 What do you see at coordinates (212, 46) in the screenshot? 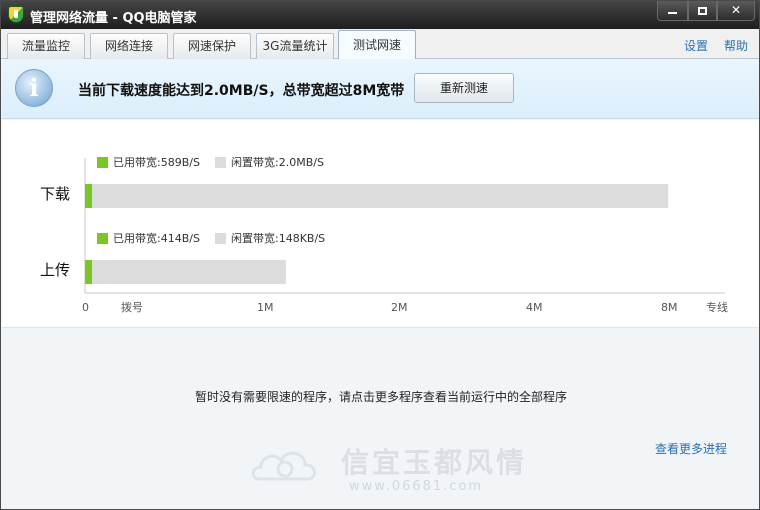
I see `tab-speed-protection: 网速保护` at bounding box center [212, 46].